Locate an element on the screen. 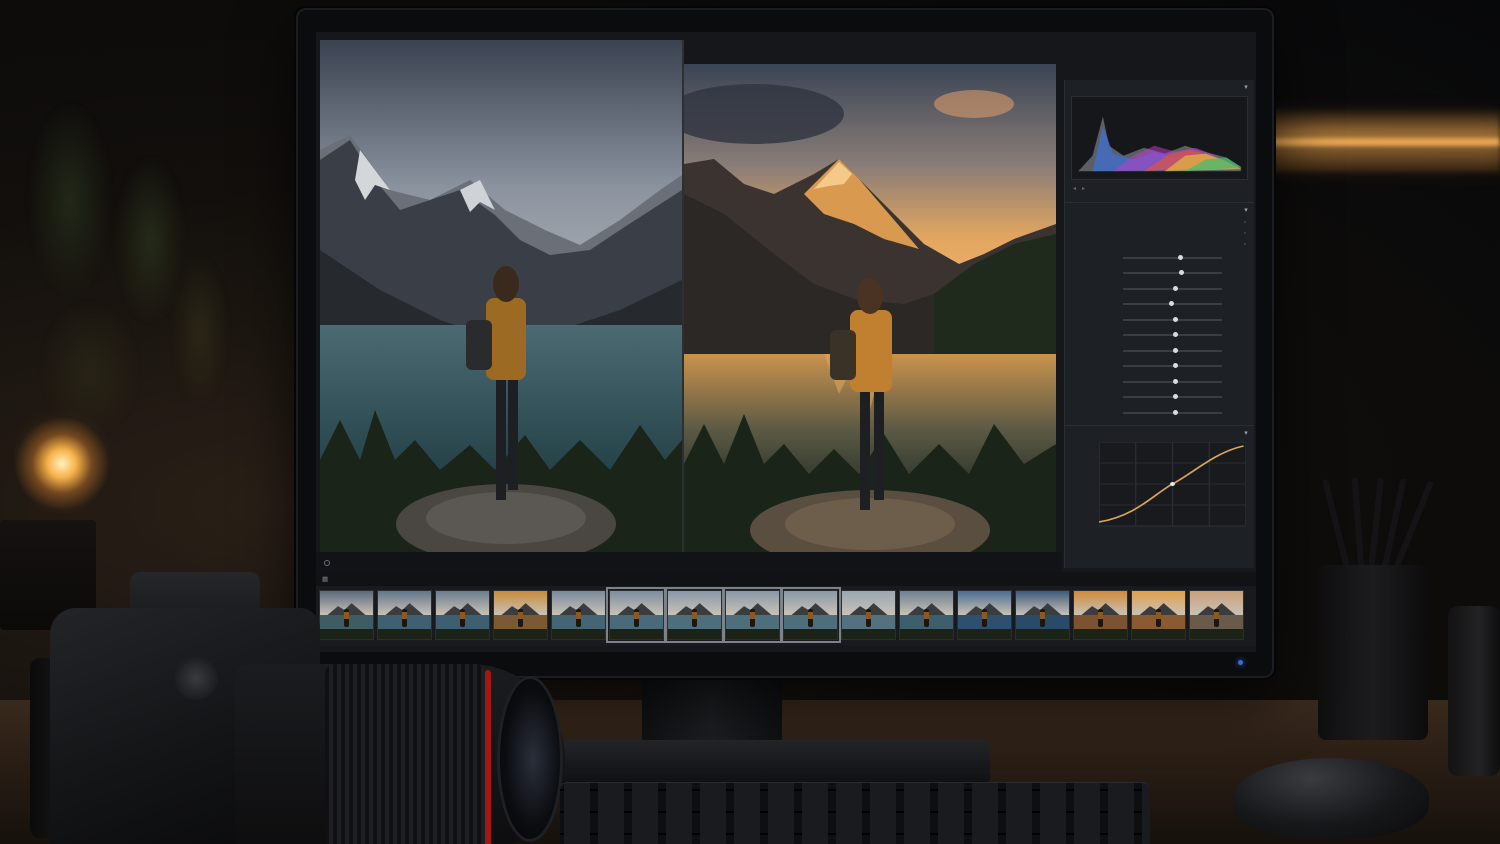  lens-front-element is located at coordinates (530, 759).